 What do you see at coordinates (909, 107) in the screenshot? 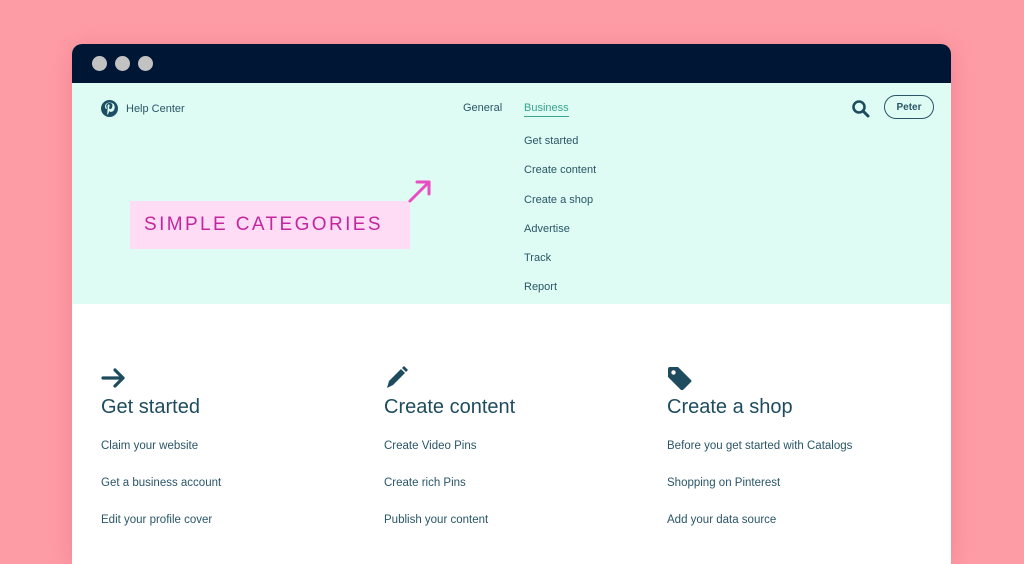
I see `user-profile-button: Peter` at bounding box center [909, 107].